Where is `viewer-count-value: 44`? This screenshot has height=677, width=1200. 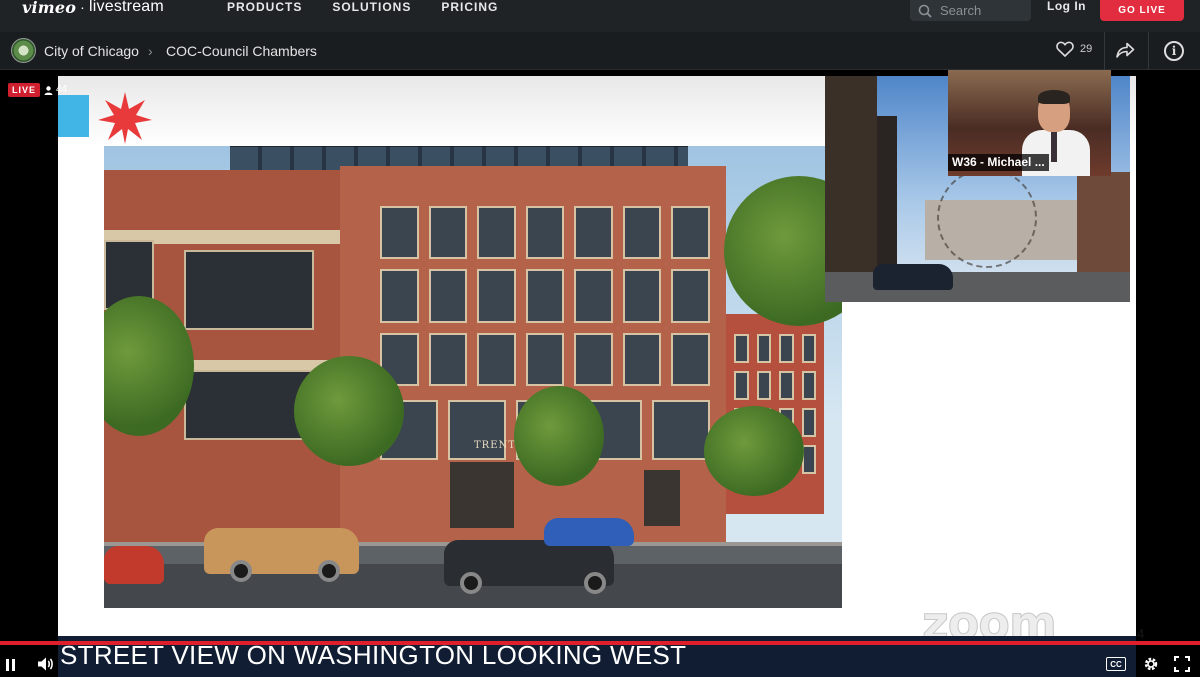 viewer-count-value: 44 is located at coordinates (62, 89).